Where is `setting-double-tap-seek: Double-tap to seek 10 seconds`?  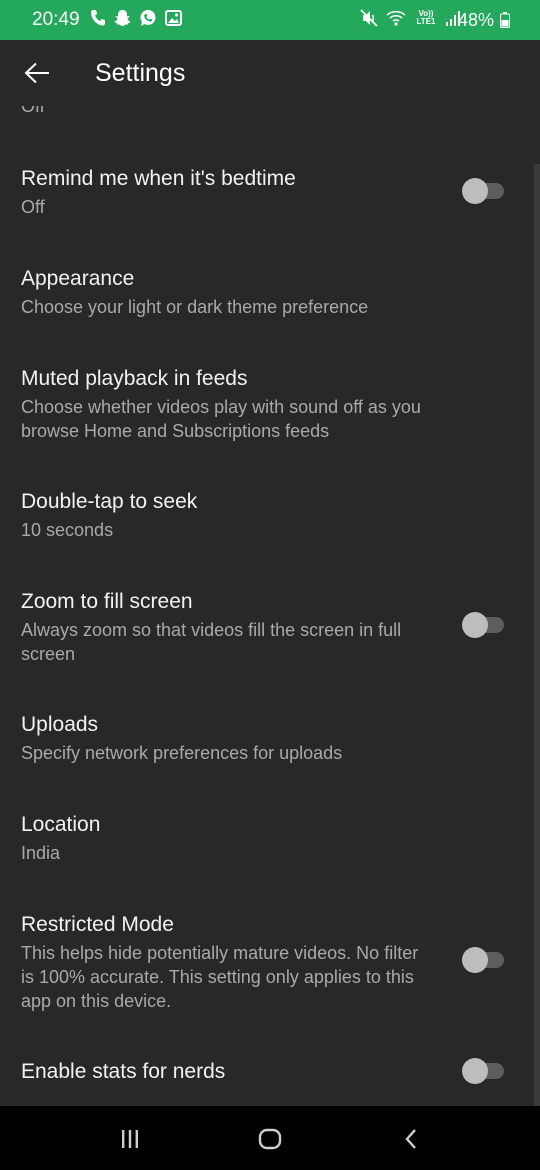 setting-double-tap-seek: Double-tap to seek 10 seconds is located at coordinates (267, 520).